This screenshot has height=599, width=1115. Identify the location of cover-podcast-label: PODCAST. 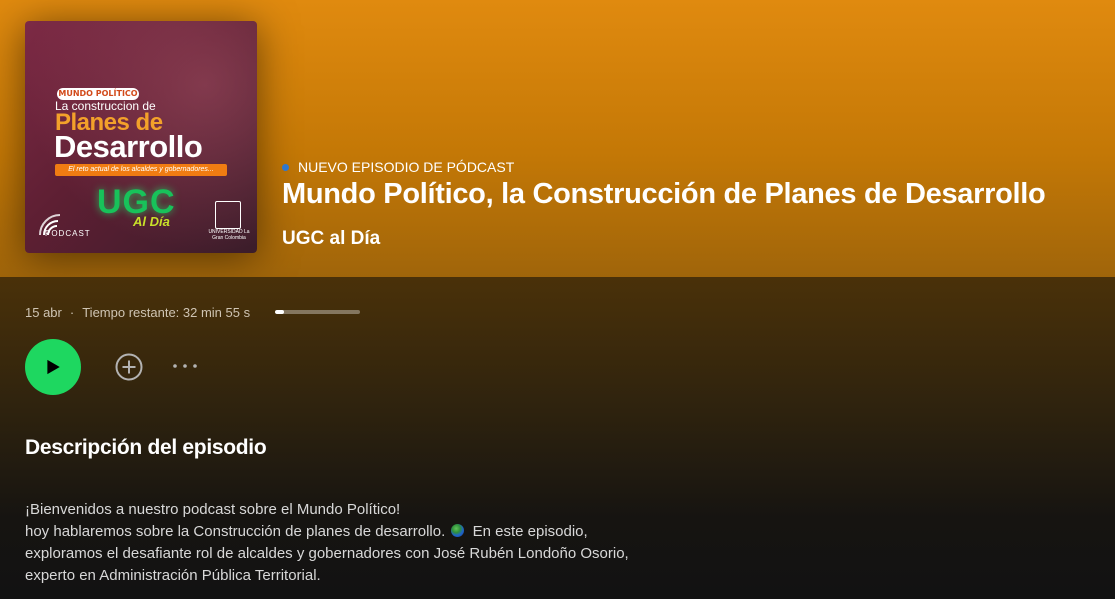
(68, 233).